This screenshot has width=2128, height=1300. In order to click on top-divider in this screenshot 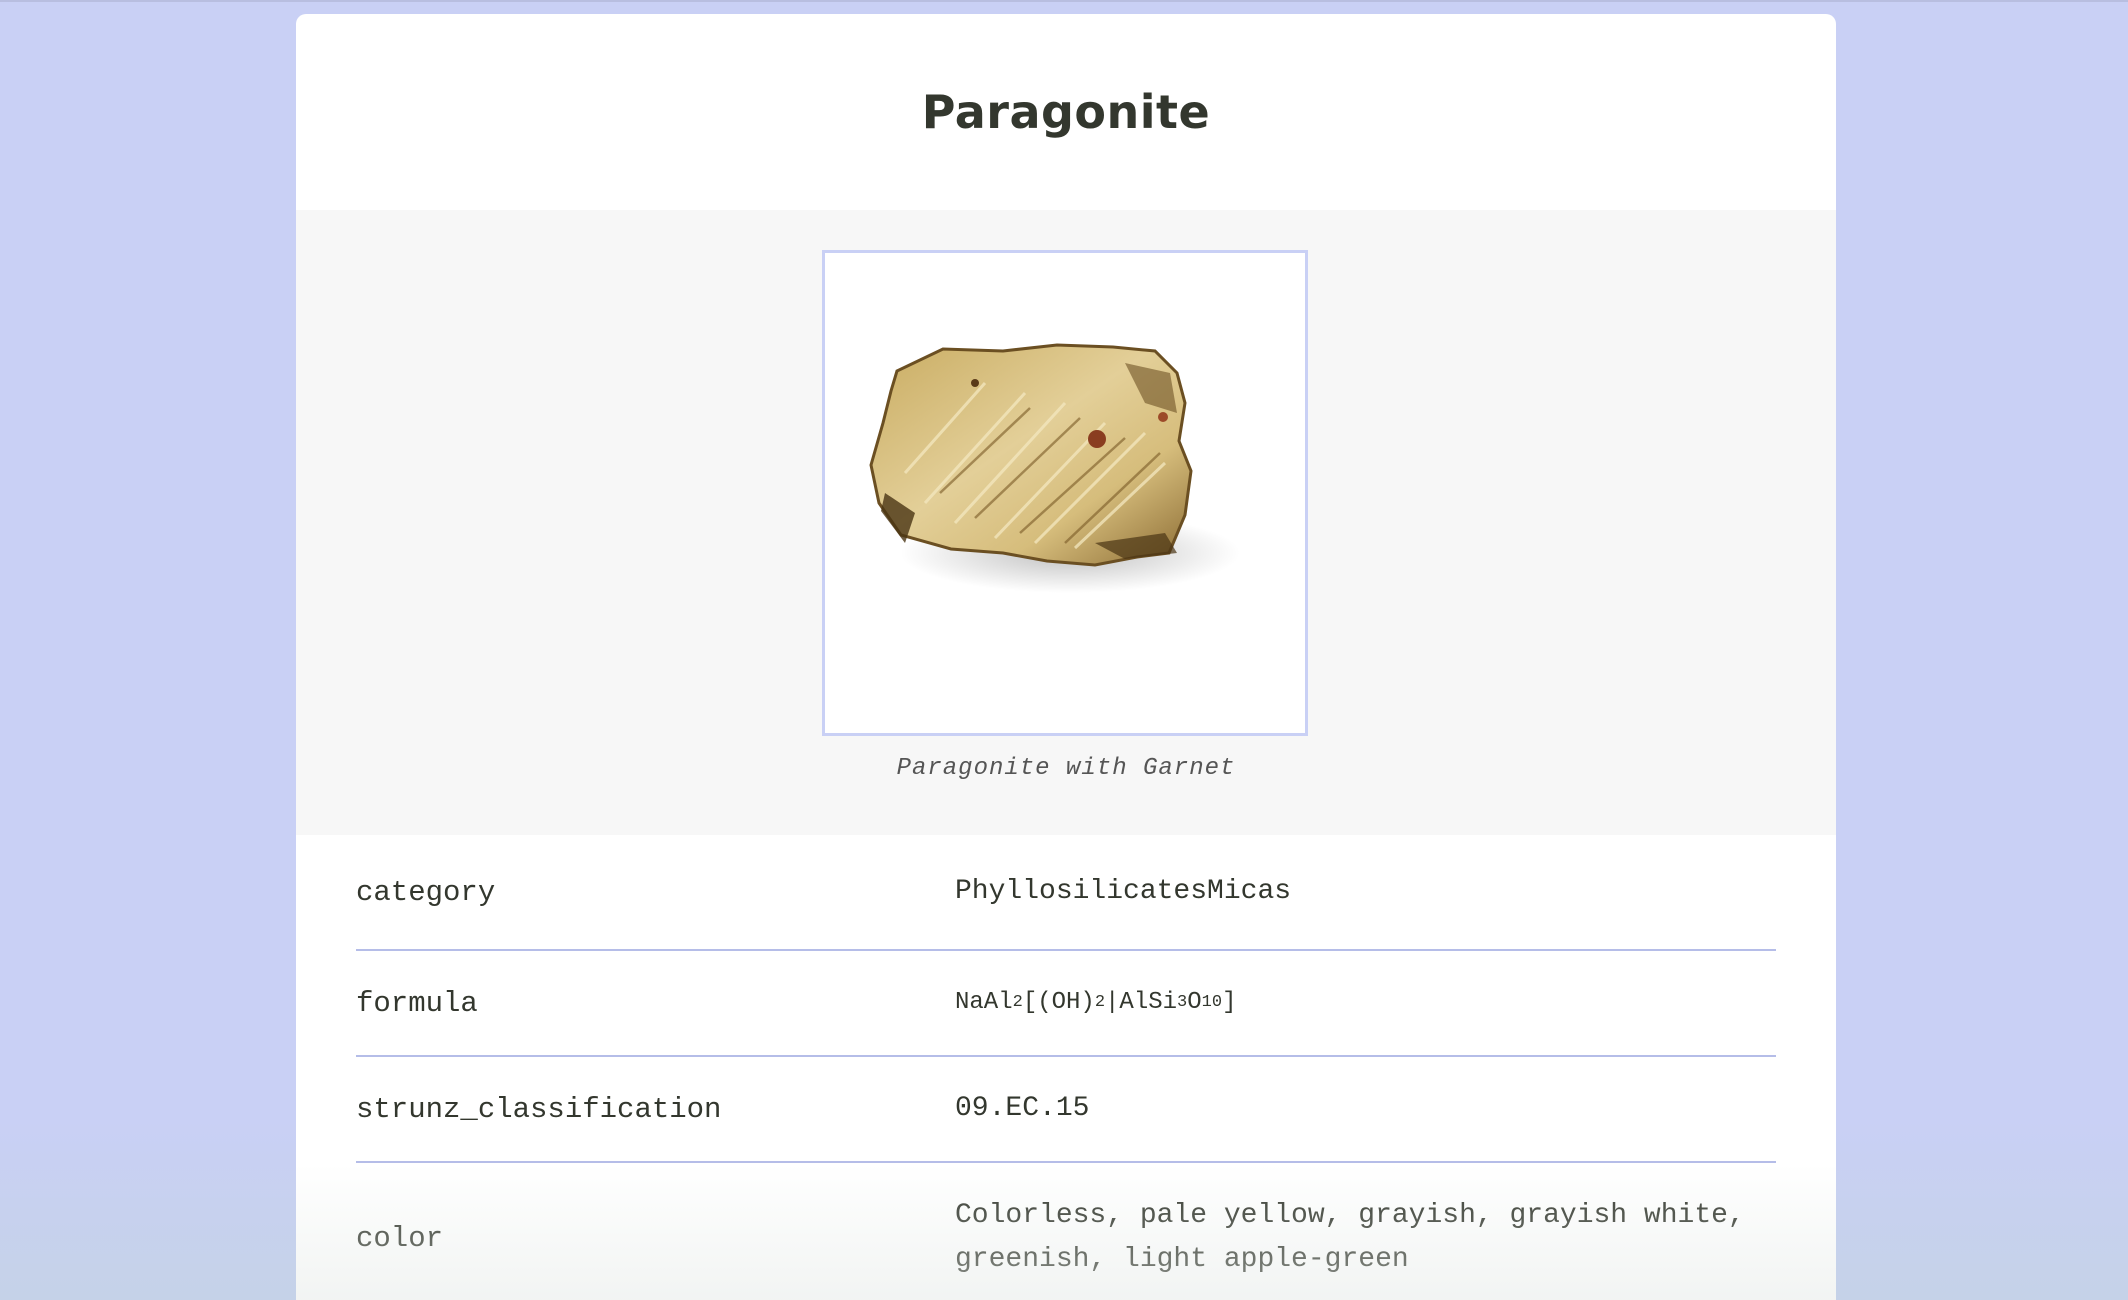, I will do `click(1064, 1)`.